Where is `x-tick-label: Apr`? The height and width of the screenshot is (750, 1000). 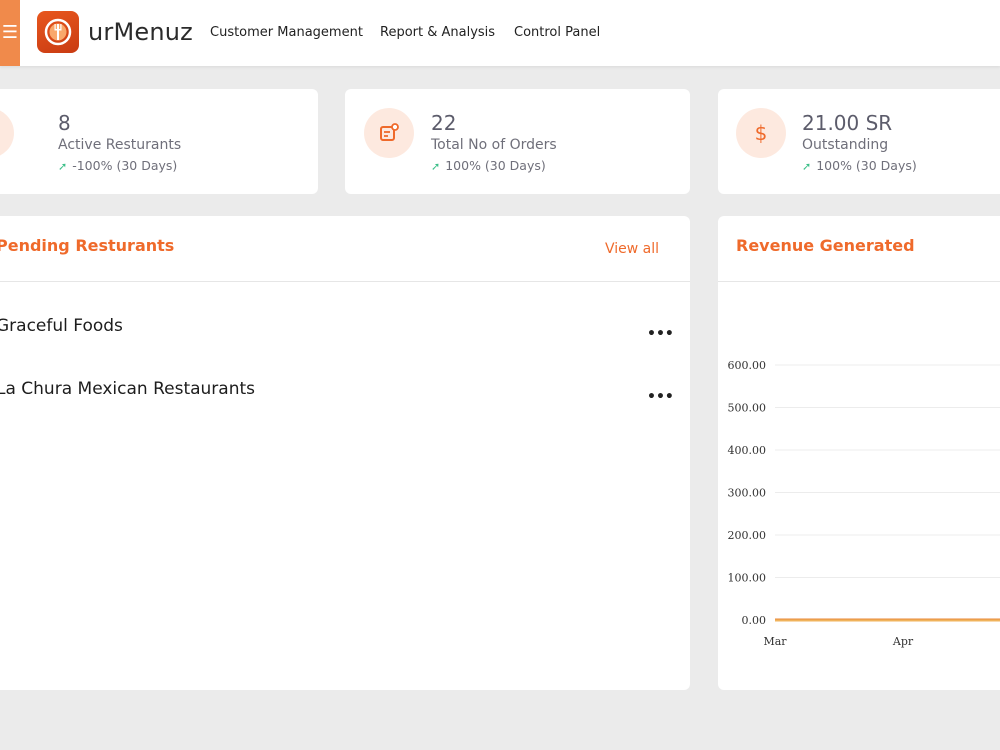
x-tick-label: Apr is located at coordinates (903, 641).